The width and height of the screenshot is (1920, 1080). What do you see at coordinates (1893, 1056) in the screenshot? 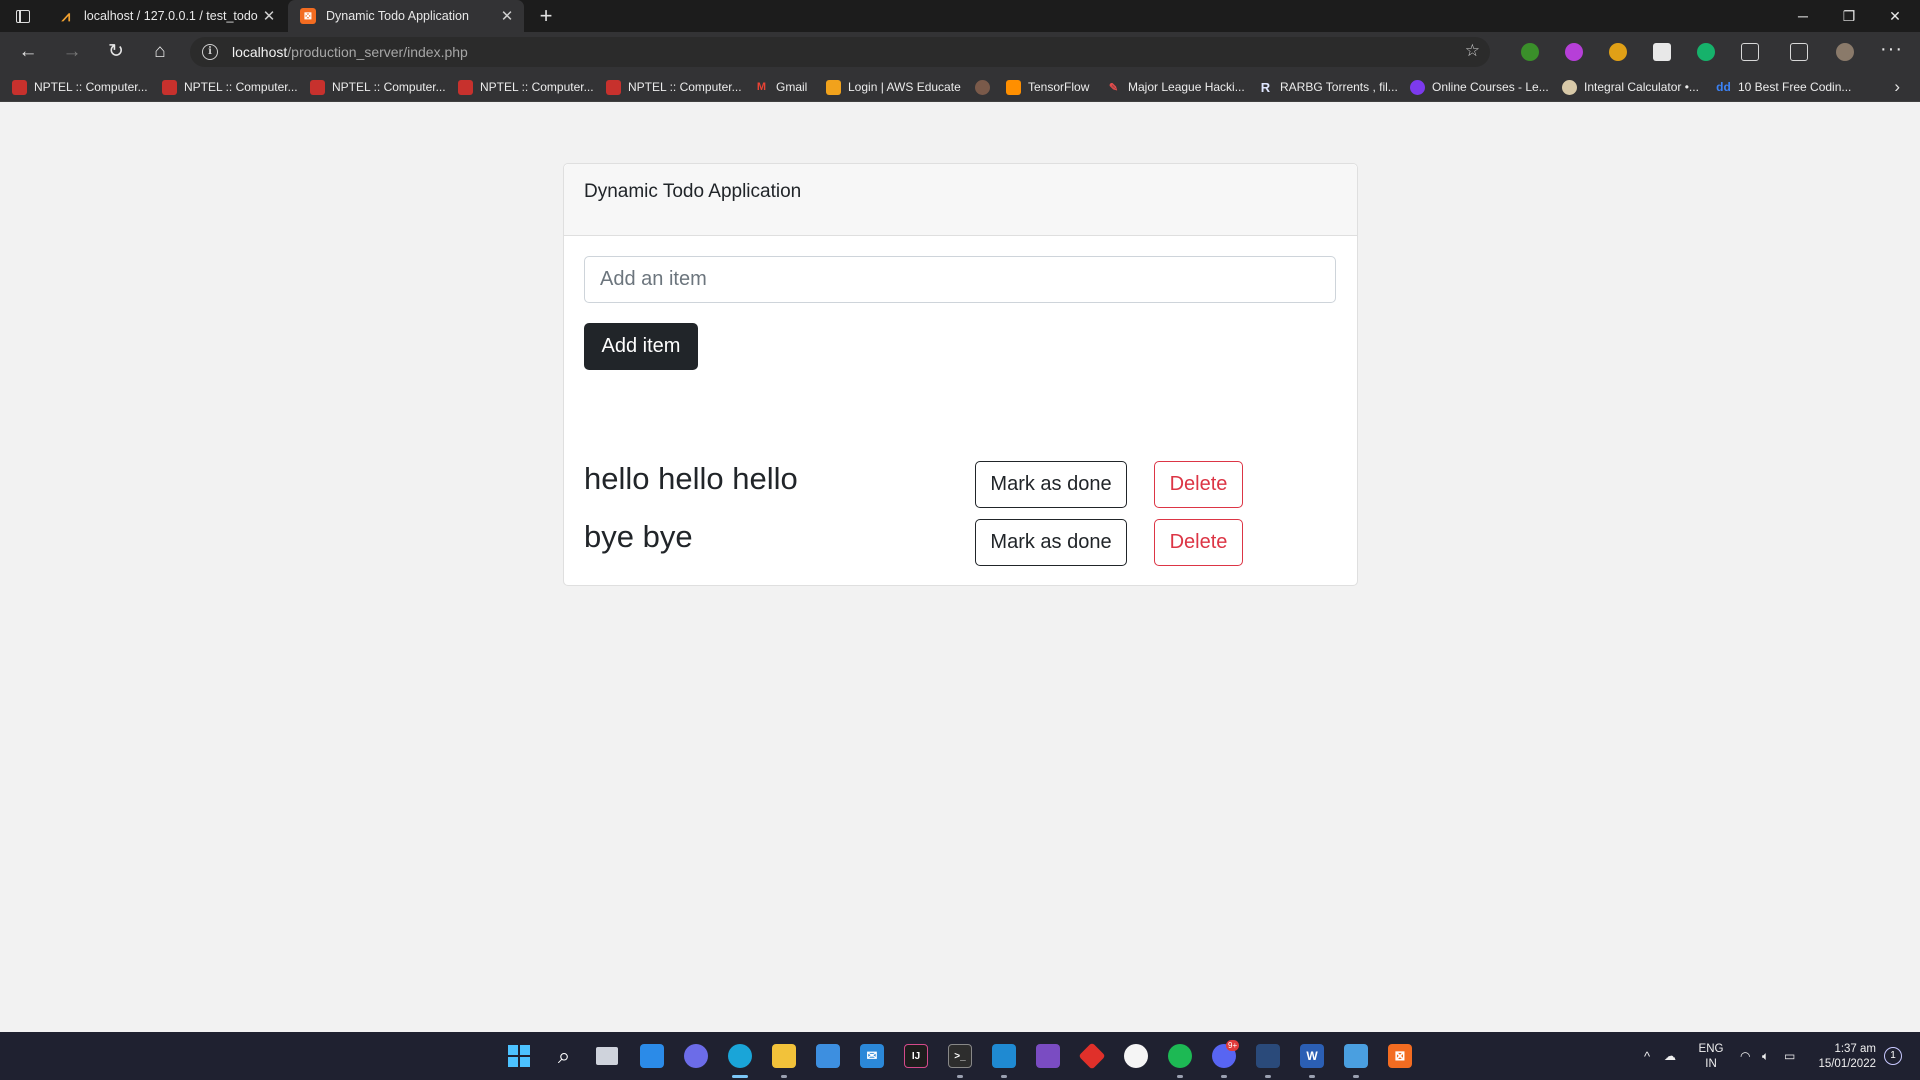
I see `notification-badge: 1` at bounding box center [1893, 1056].